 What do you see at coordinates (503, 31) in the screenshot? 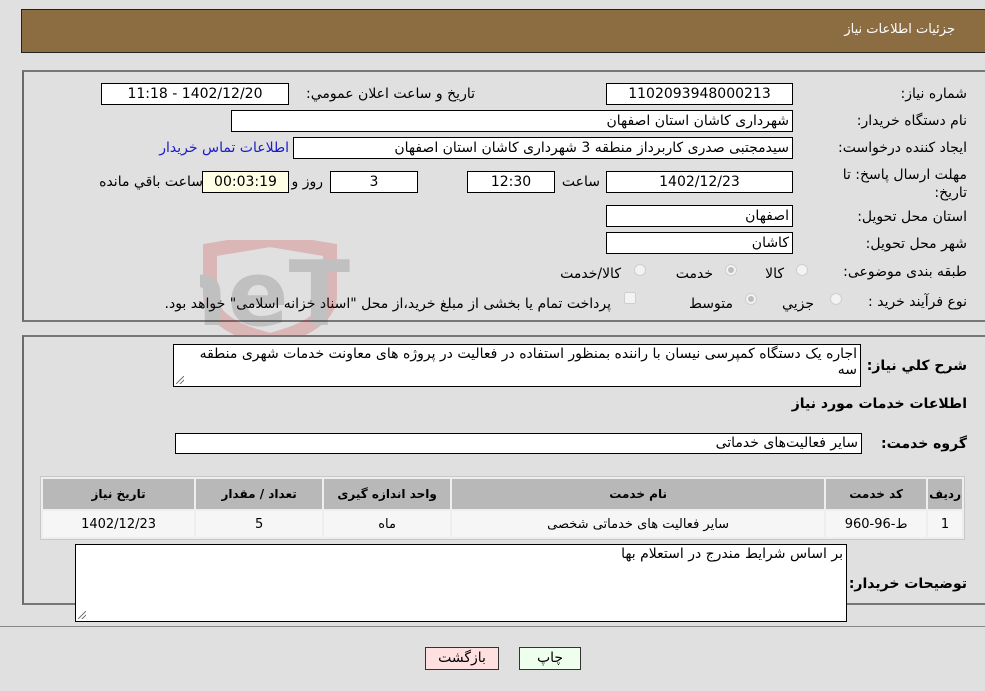
I see `page-header: جزئیات اطلاعات نیاز` at bounding box center [503, 31].